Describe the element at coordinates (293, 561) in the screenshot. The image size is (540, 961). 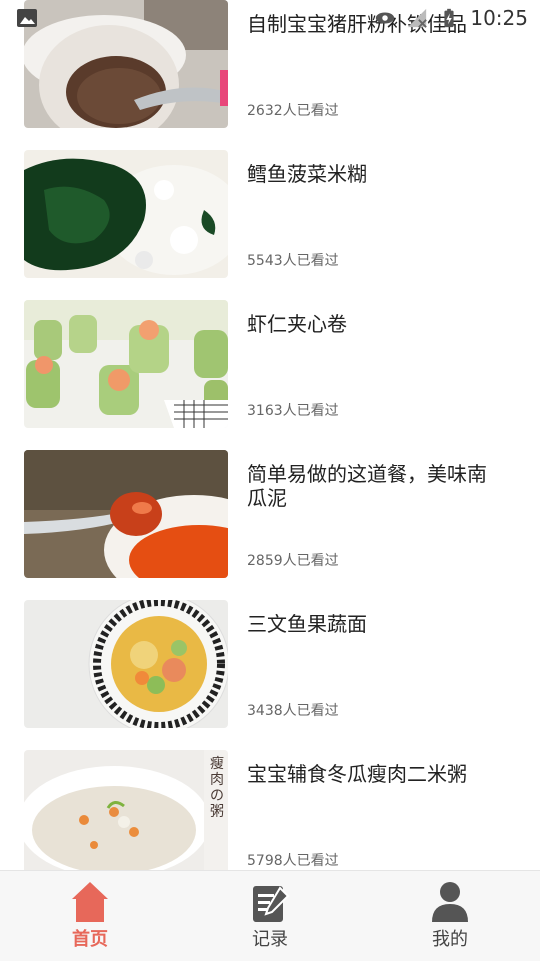
I see `view-count: 2859人已看过` at that location.